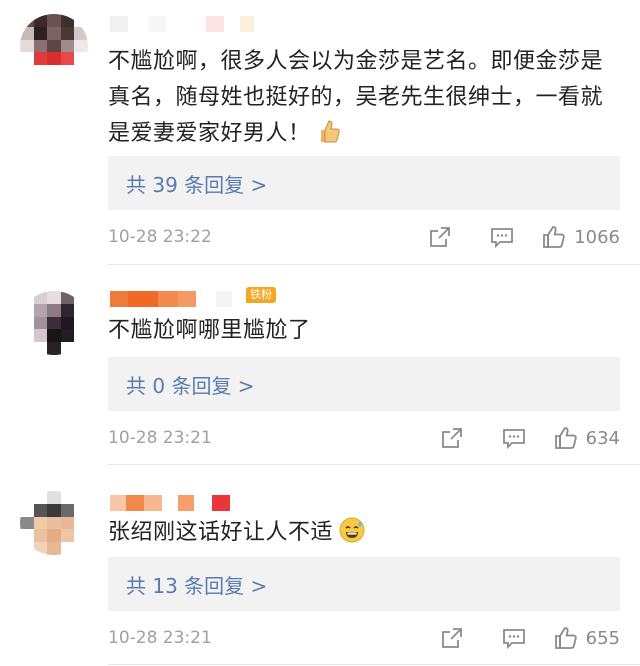 The height and width of the screenshot is (666, 640). I want to click on comment-footer: 10-28 23:21 655, so click(364, 638).